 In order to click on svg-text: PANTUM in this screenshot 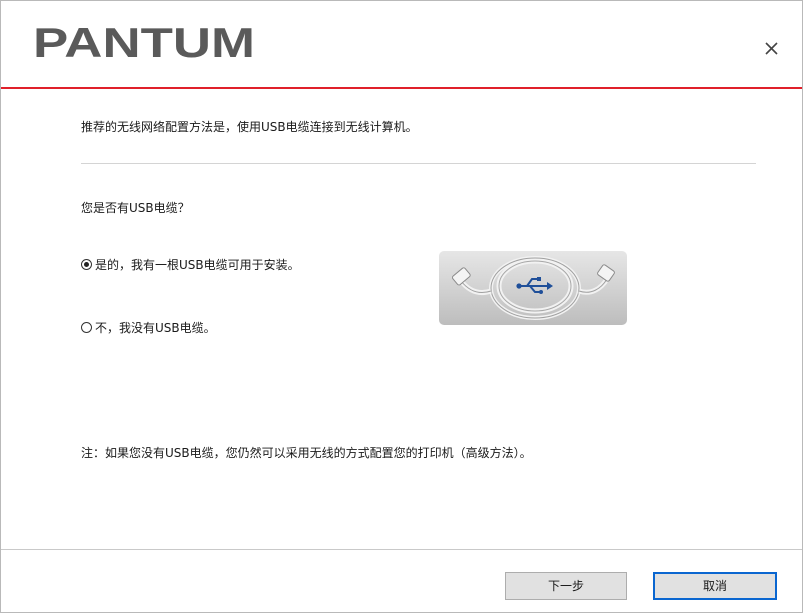, I will do `click(144, 43)`.